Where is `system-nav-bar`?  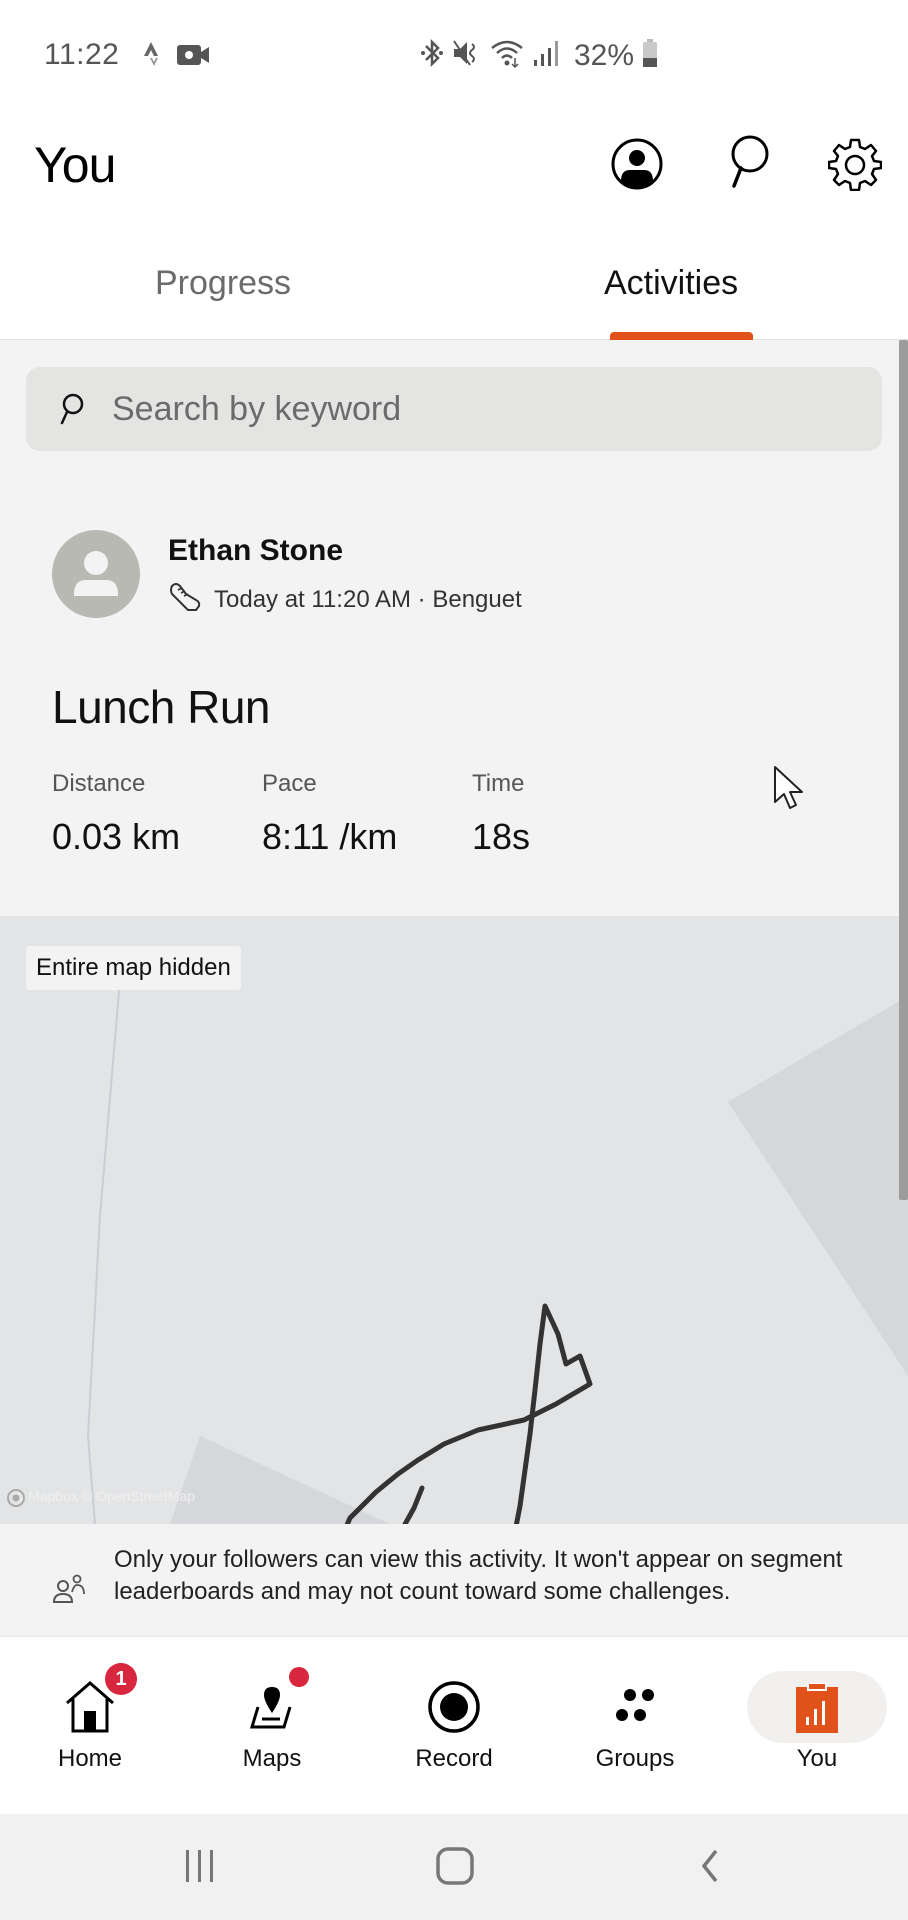 system-nav-bar is located at coordinates (454, 1867).